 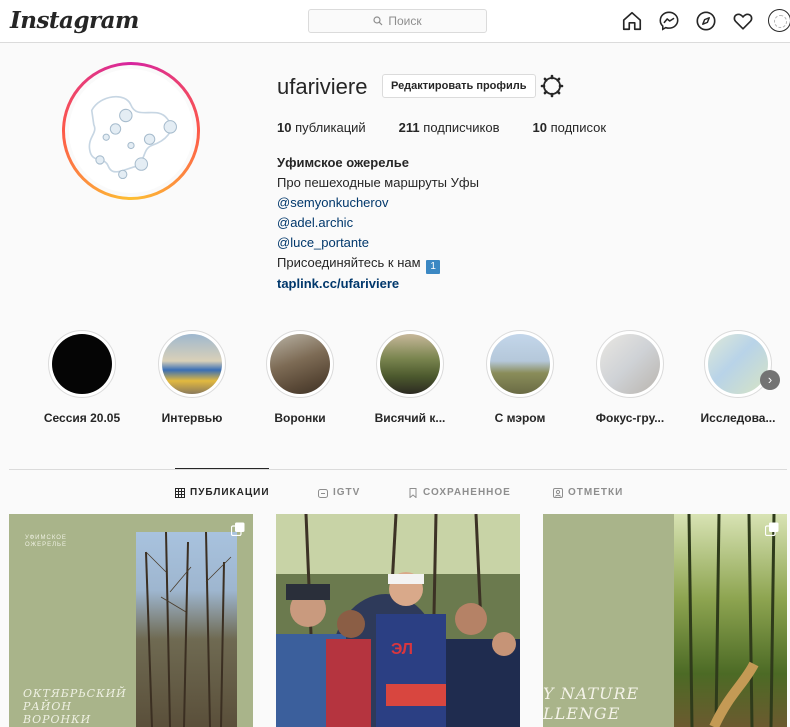 I want to click on bio-description: Про пешеходные маршруты Уфы, so click(x=378, y=182).